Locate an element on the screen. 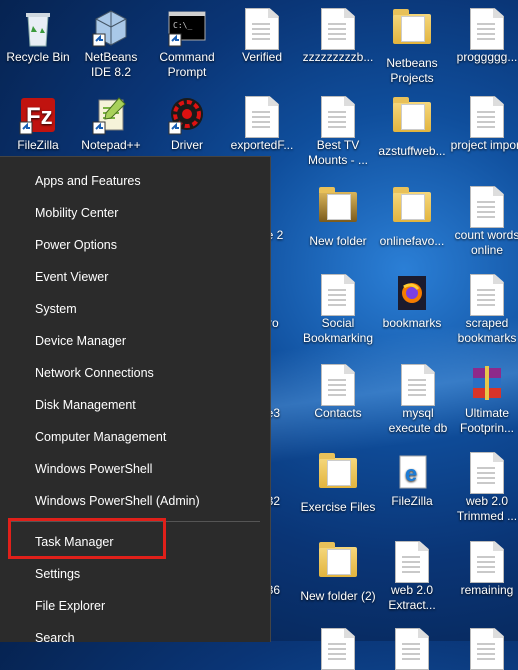 The width and height of the screenshot is (518, 670). notepad-plus-plus-icon is located at coordinates (111, 116).